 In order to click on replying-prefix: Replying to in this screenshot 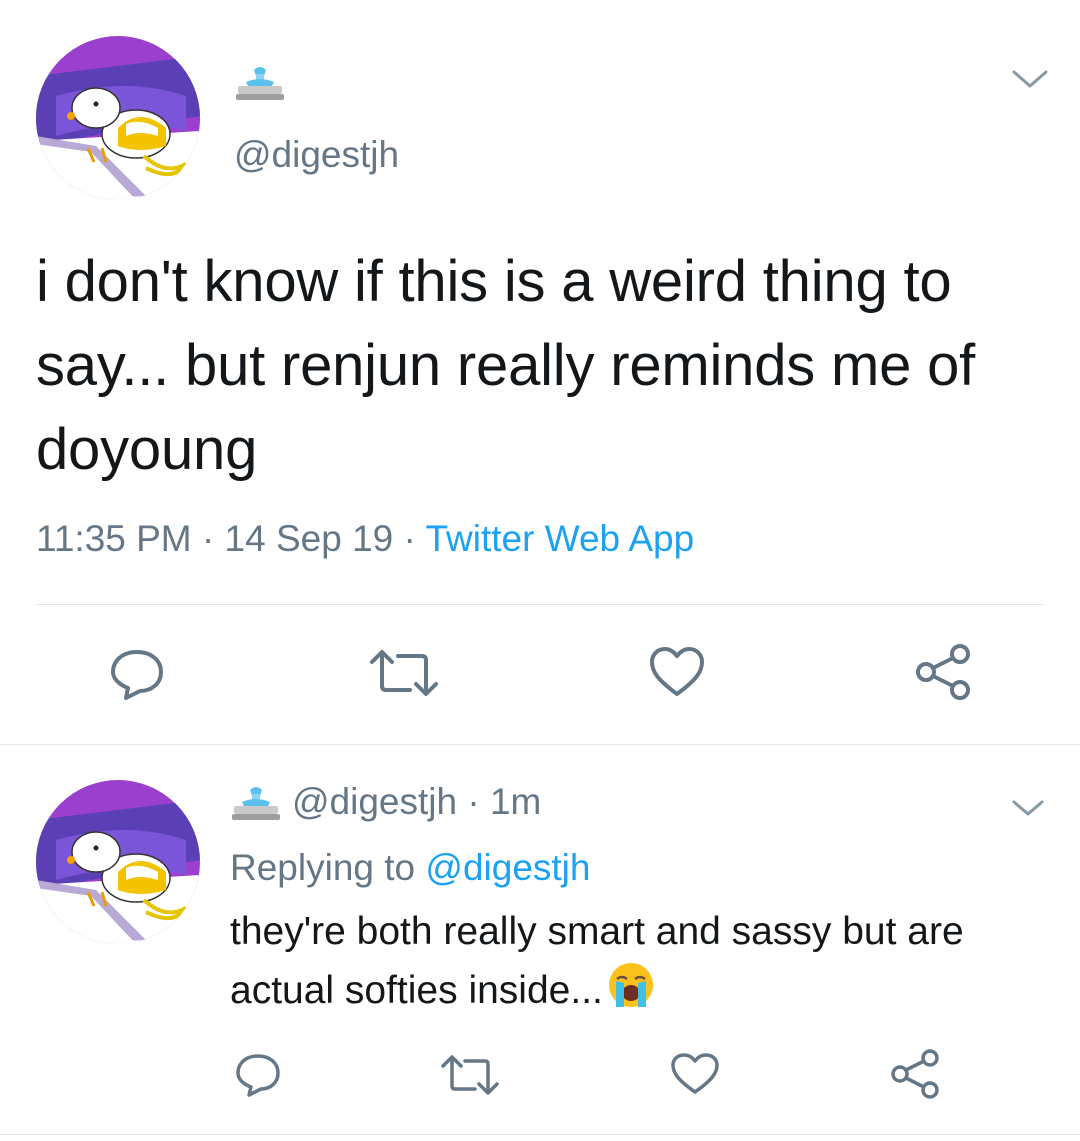, I will do `click(323, 867)`.